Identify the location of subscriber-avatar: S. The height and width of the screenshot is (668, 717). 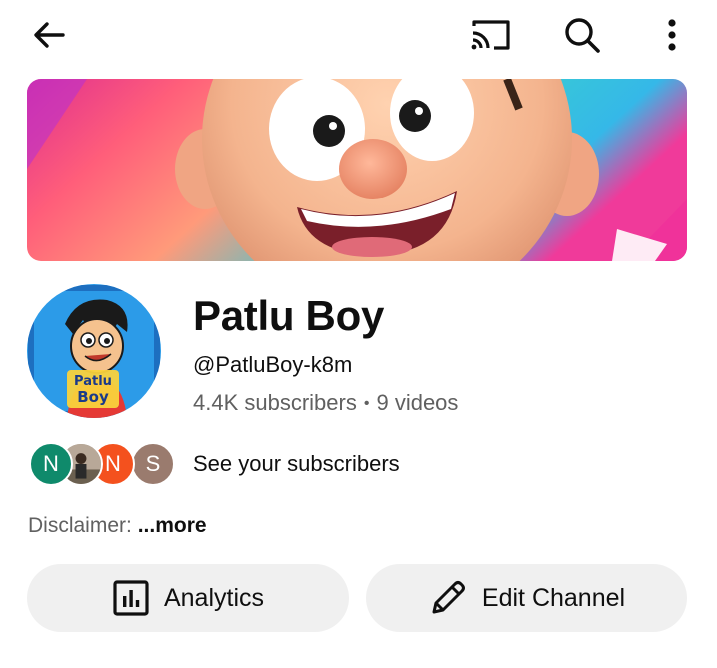
(153, 464).